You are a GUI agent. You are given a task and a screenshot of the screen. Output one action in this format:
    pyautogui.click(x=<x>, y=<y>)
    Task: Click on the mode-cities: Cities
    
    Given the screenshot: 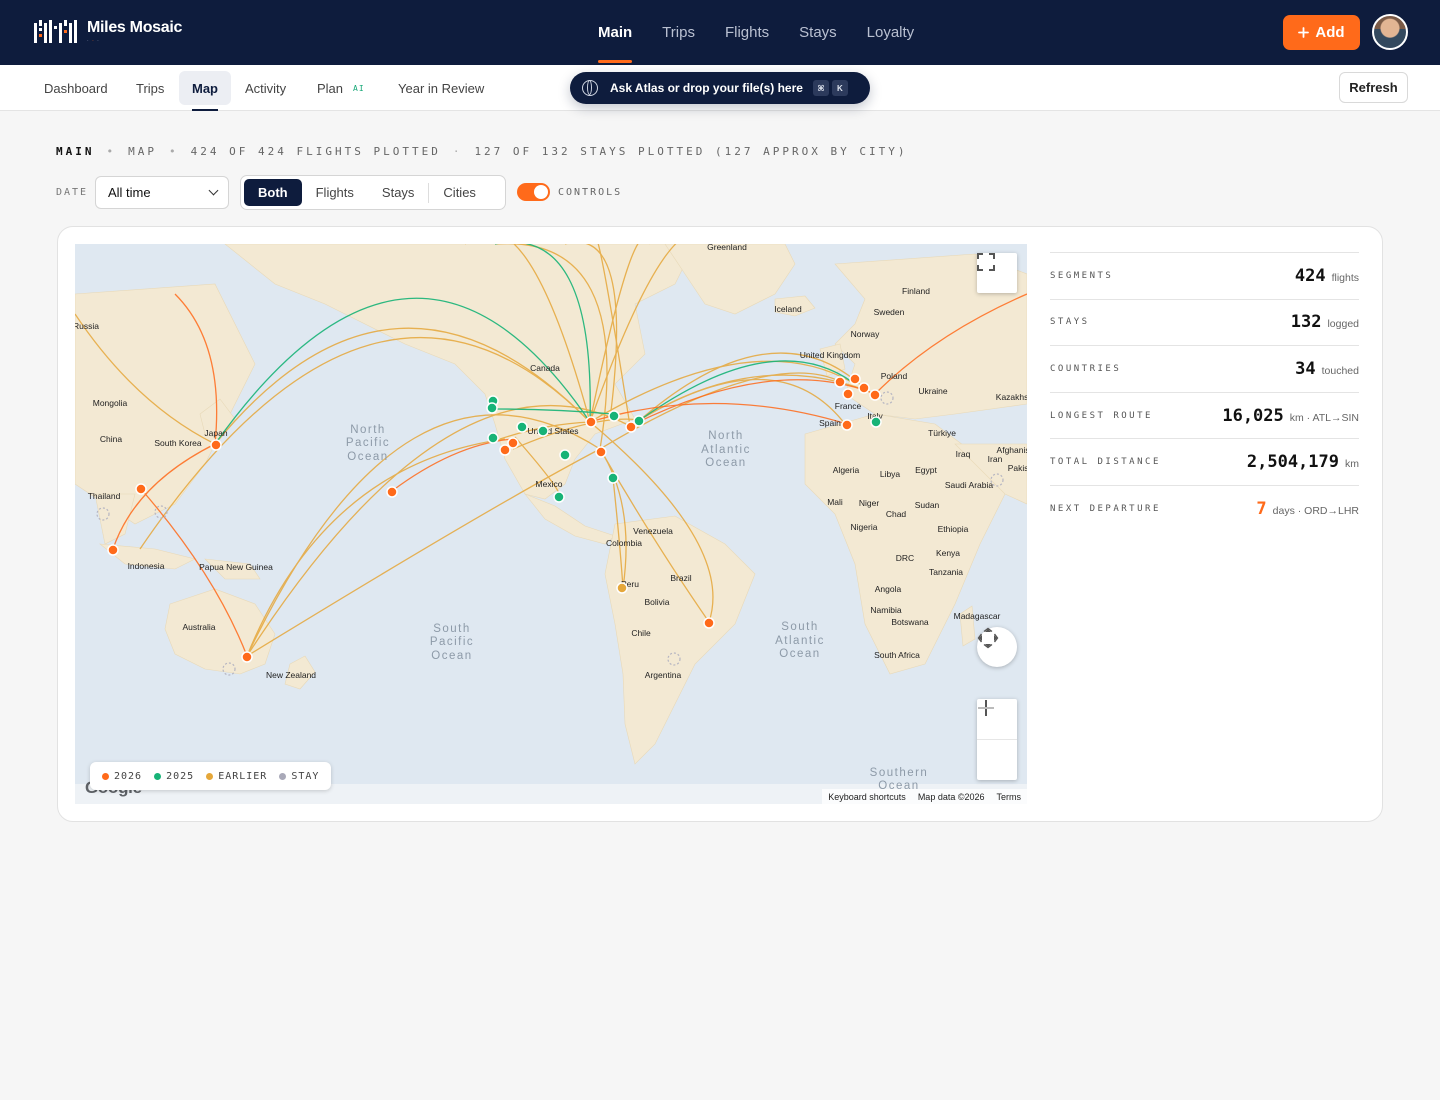 What is the action you would take?
    pyautogui.click(x=459, y=192)
    